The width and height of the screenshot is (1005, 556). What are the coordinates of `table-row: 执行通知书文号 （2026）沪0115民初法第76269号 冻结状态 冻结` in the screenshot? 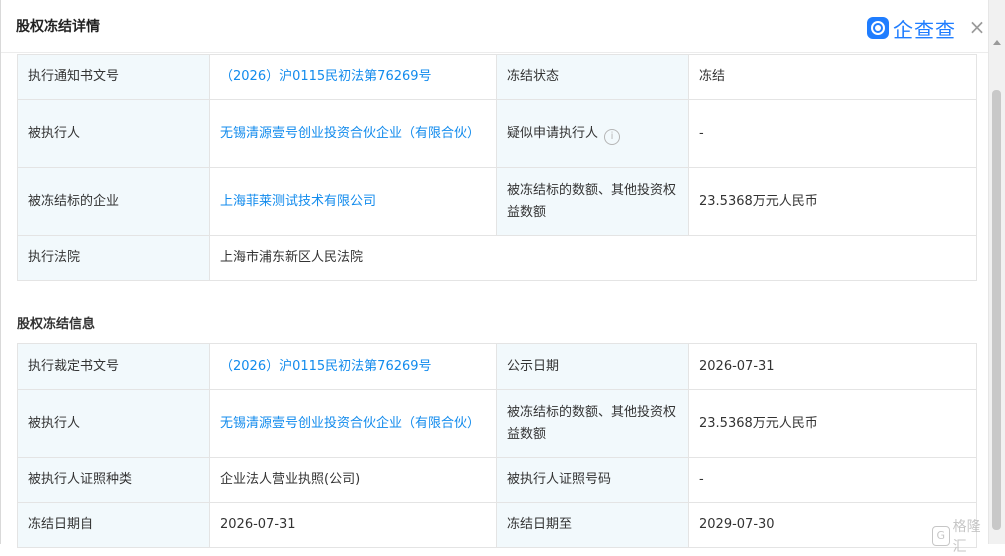 It's located at (497, 77).